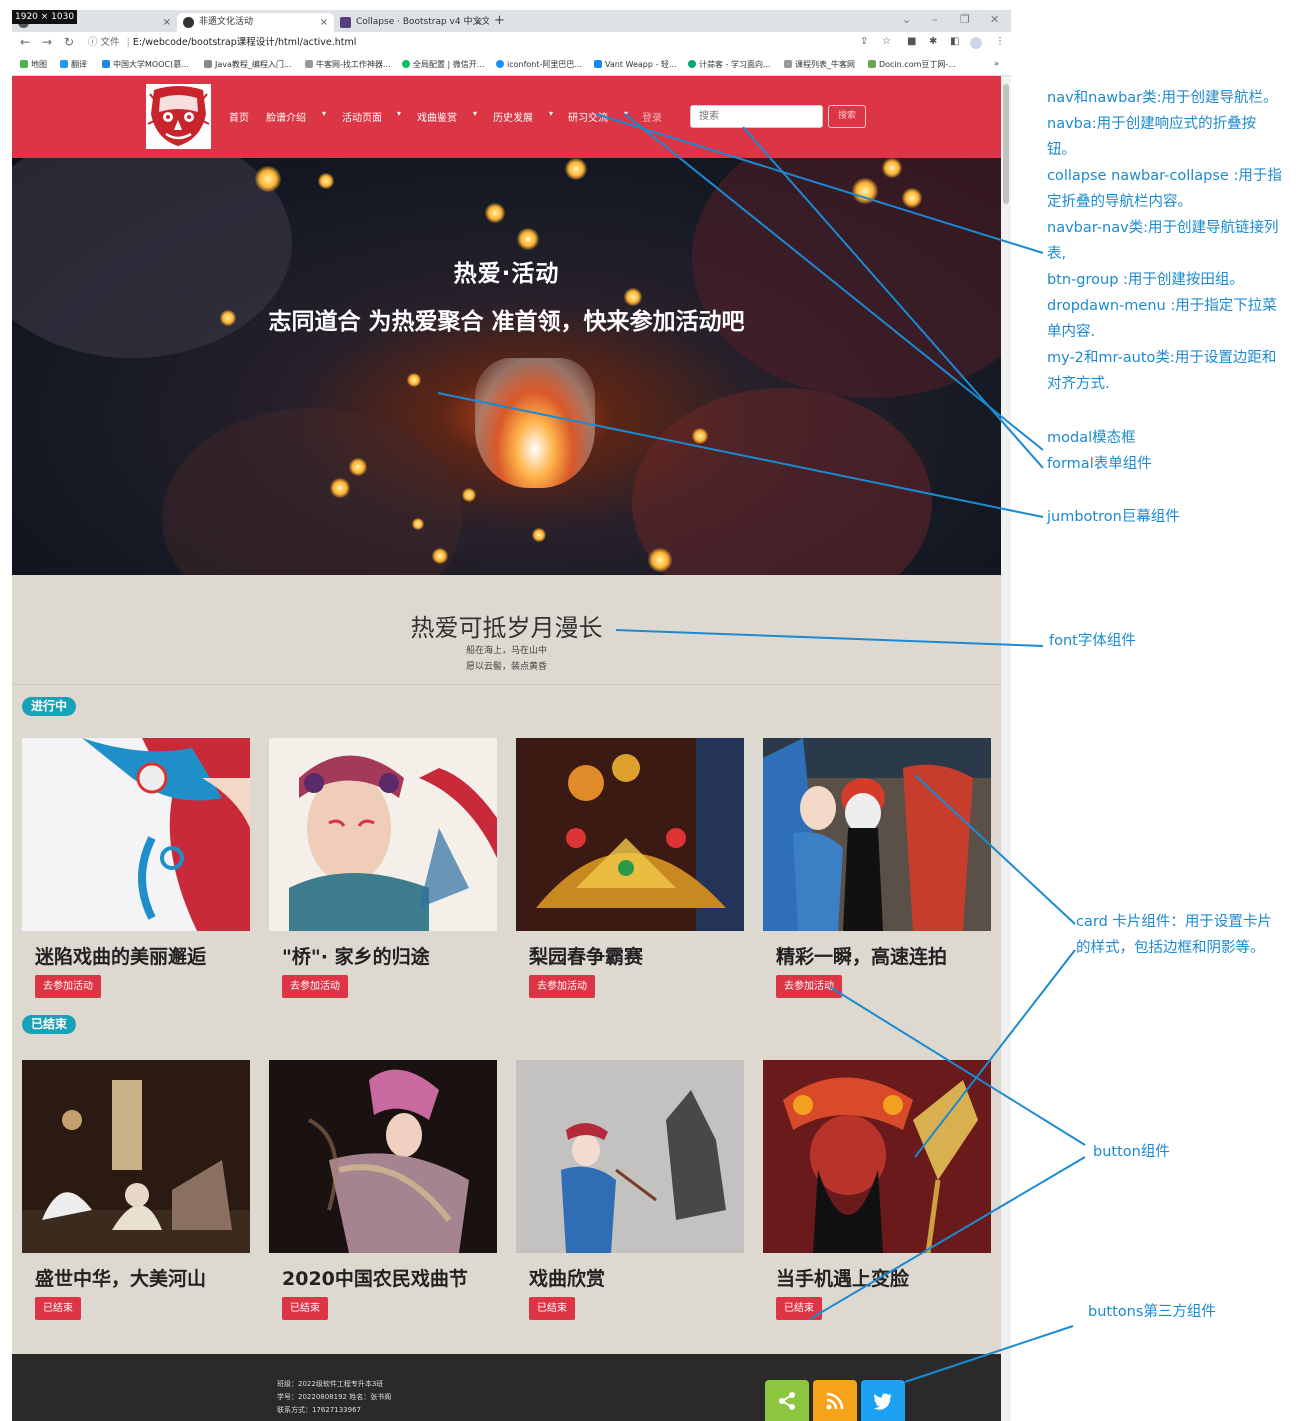 The image size is (1307, 1421). Describe the element at coordinates (110, 42) in the screenshot. I see `url-scheme-label: 文件` at that location.